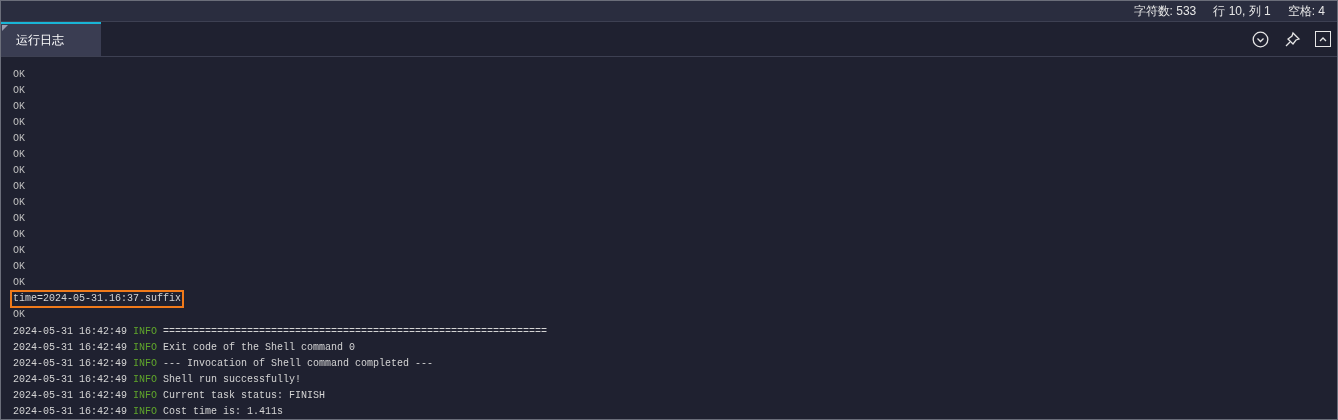 The width and height of the screenshot is (1338, 420). I want to click on collapse-down-button, so click(1260, 39).